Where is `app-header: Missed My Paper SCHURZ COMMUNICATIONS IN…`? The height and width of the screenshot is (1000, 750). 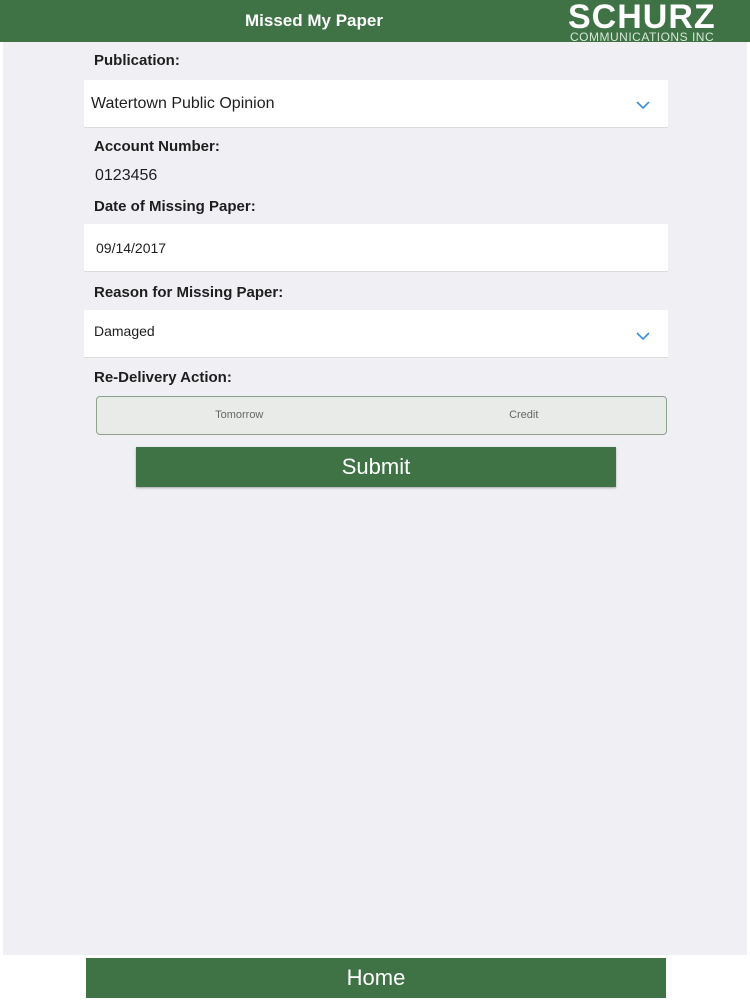 app-header: Missed My Paper SCHURZ COMMUNICATIONS IN… is located at coordinates (375, 21).